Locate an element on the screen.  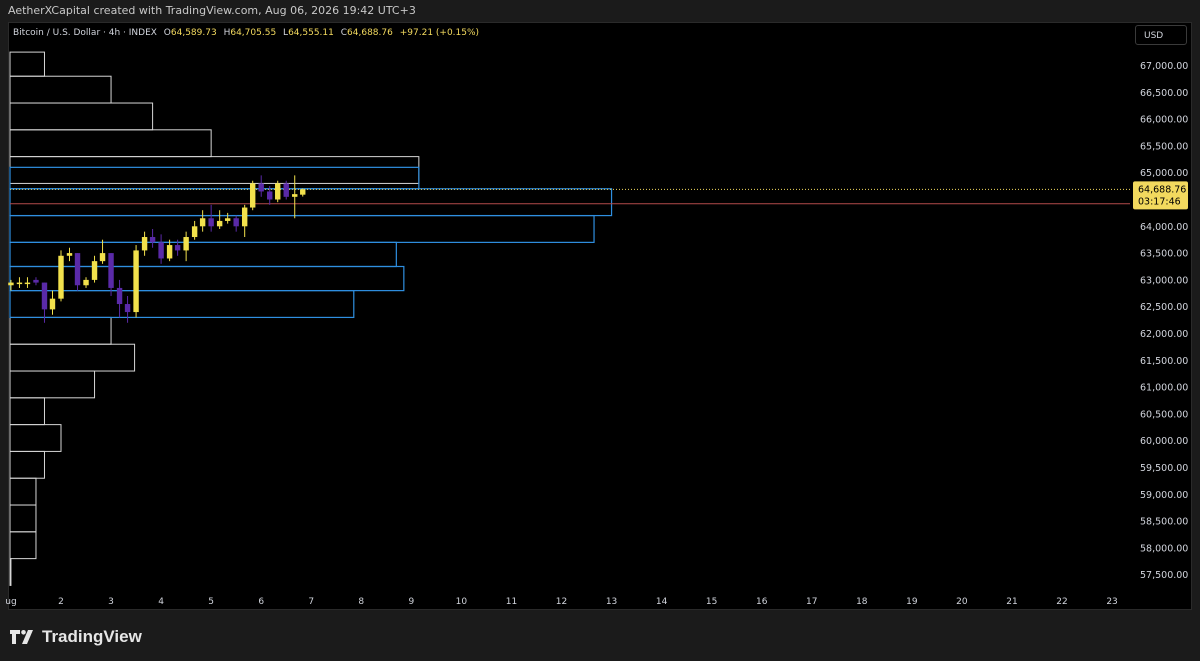
time-tick-label: 5 is located at coordinates (211, 602).